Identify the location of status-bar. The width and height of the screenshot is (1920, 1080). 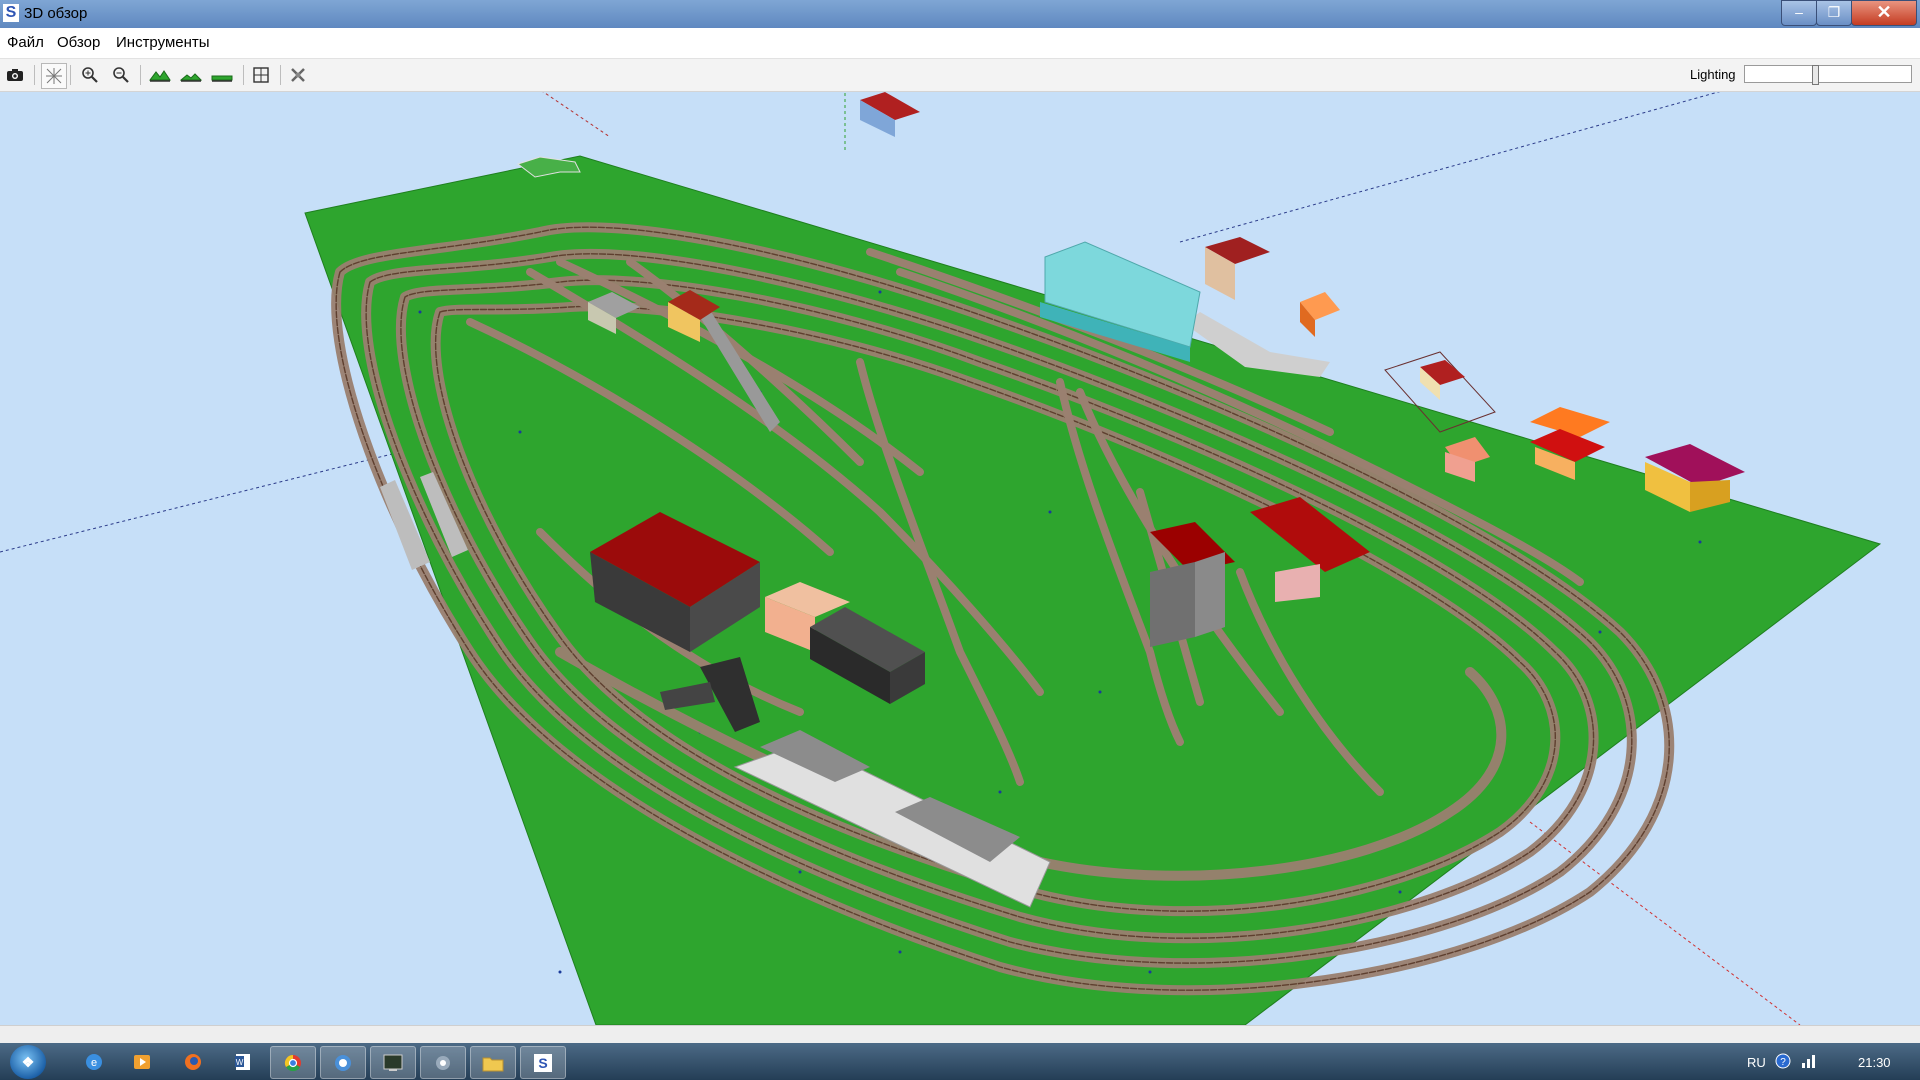
(960, 1034).